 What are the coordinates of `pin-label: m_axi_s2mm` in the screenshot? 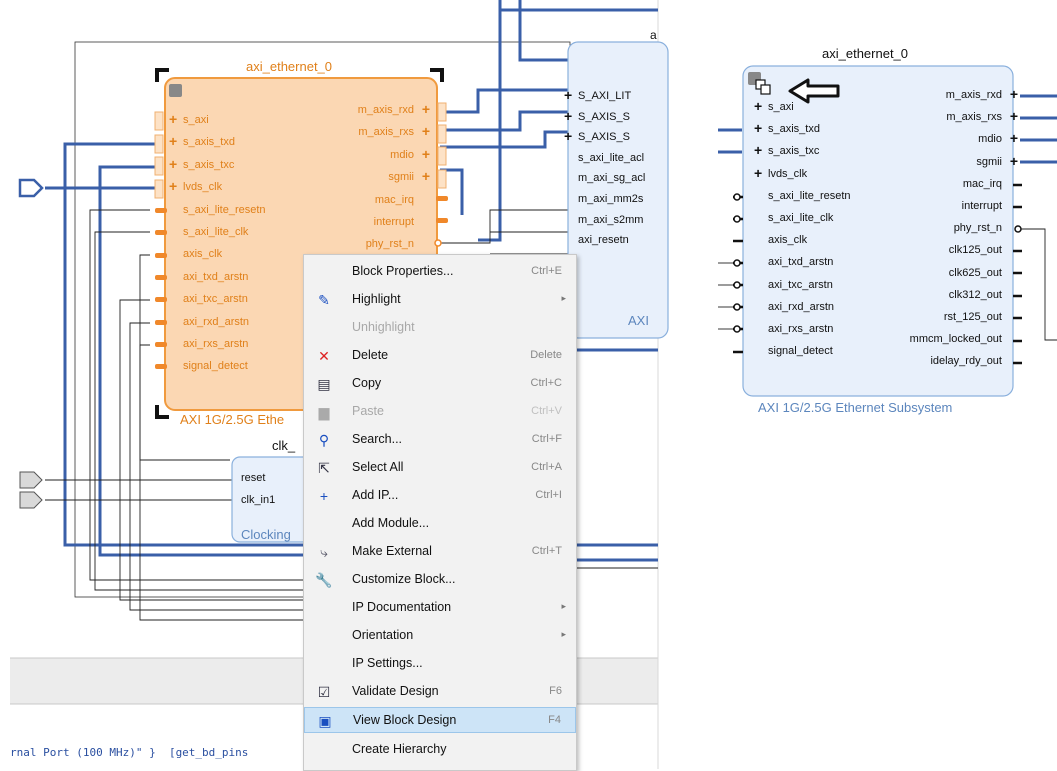 It's located at (610, 220).